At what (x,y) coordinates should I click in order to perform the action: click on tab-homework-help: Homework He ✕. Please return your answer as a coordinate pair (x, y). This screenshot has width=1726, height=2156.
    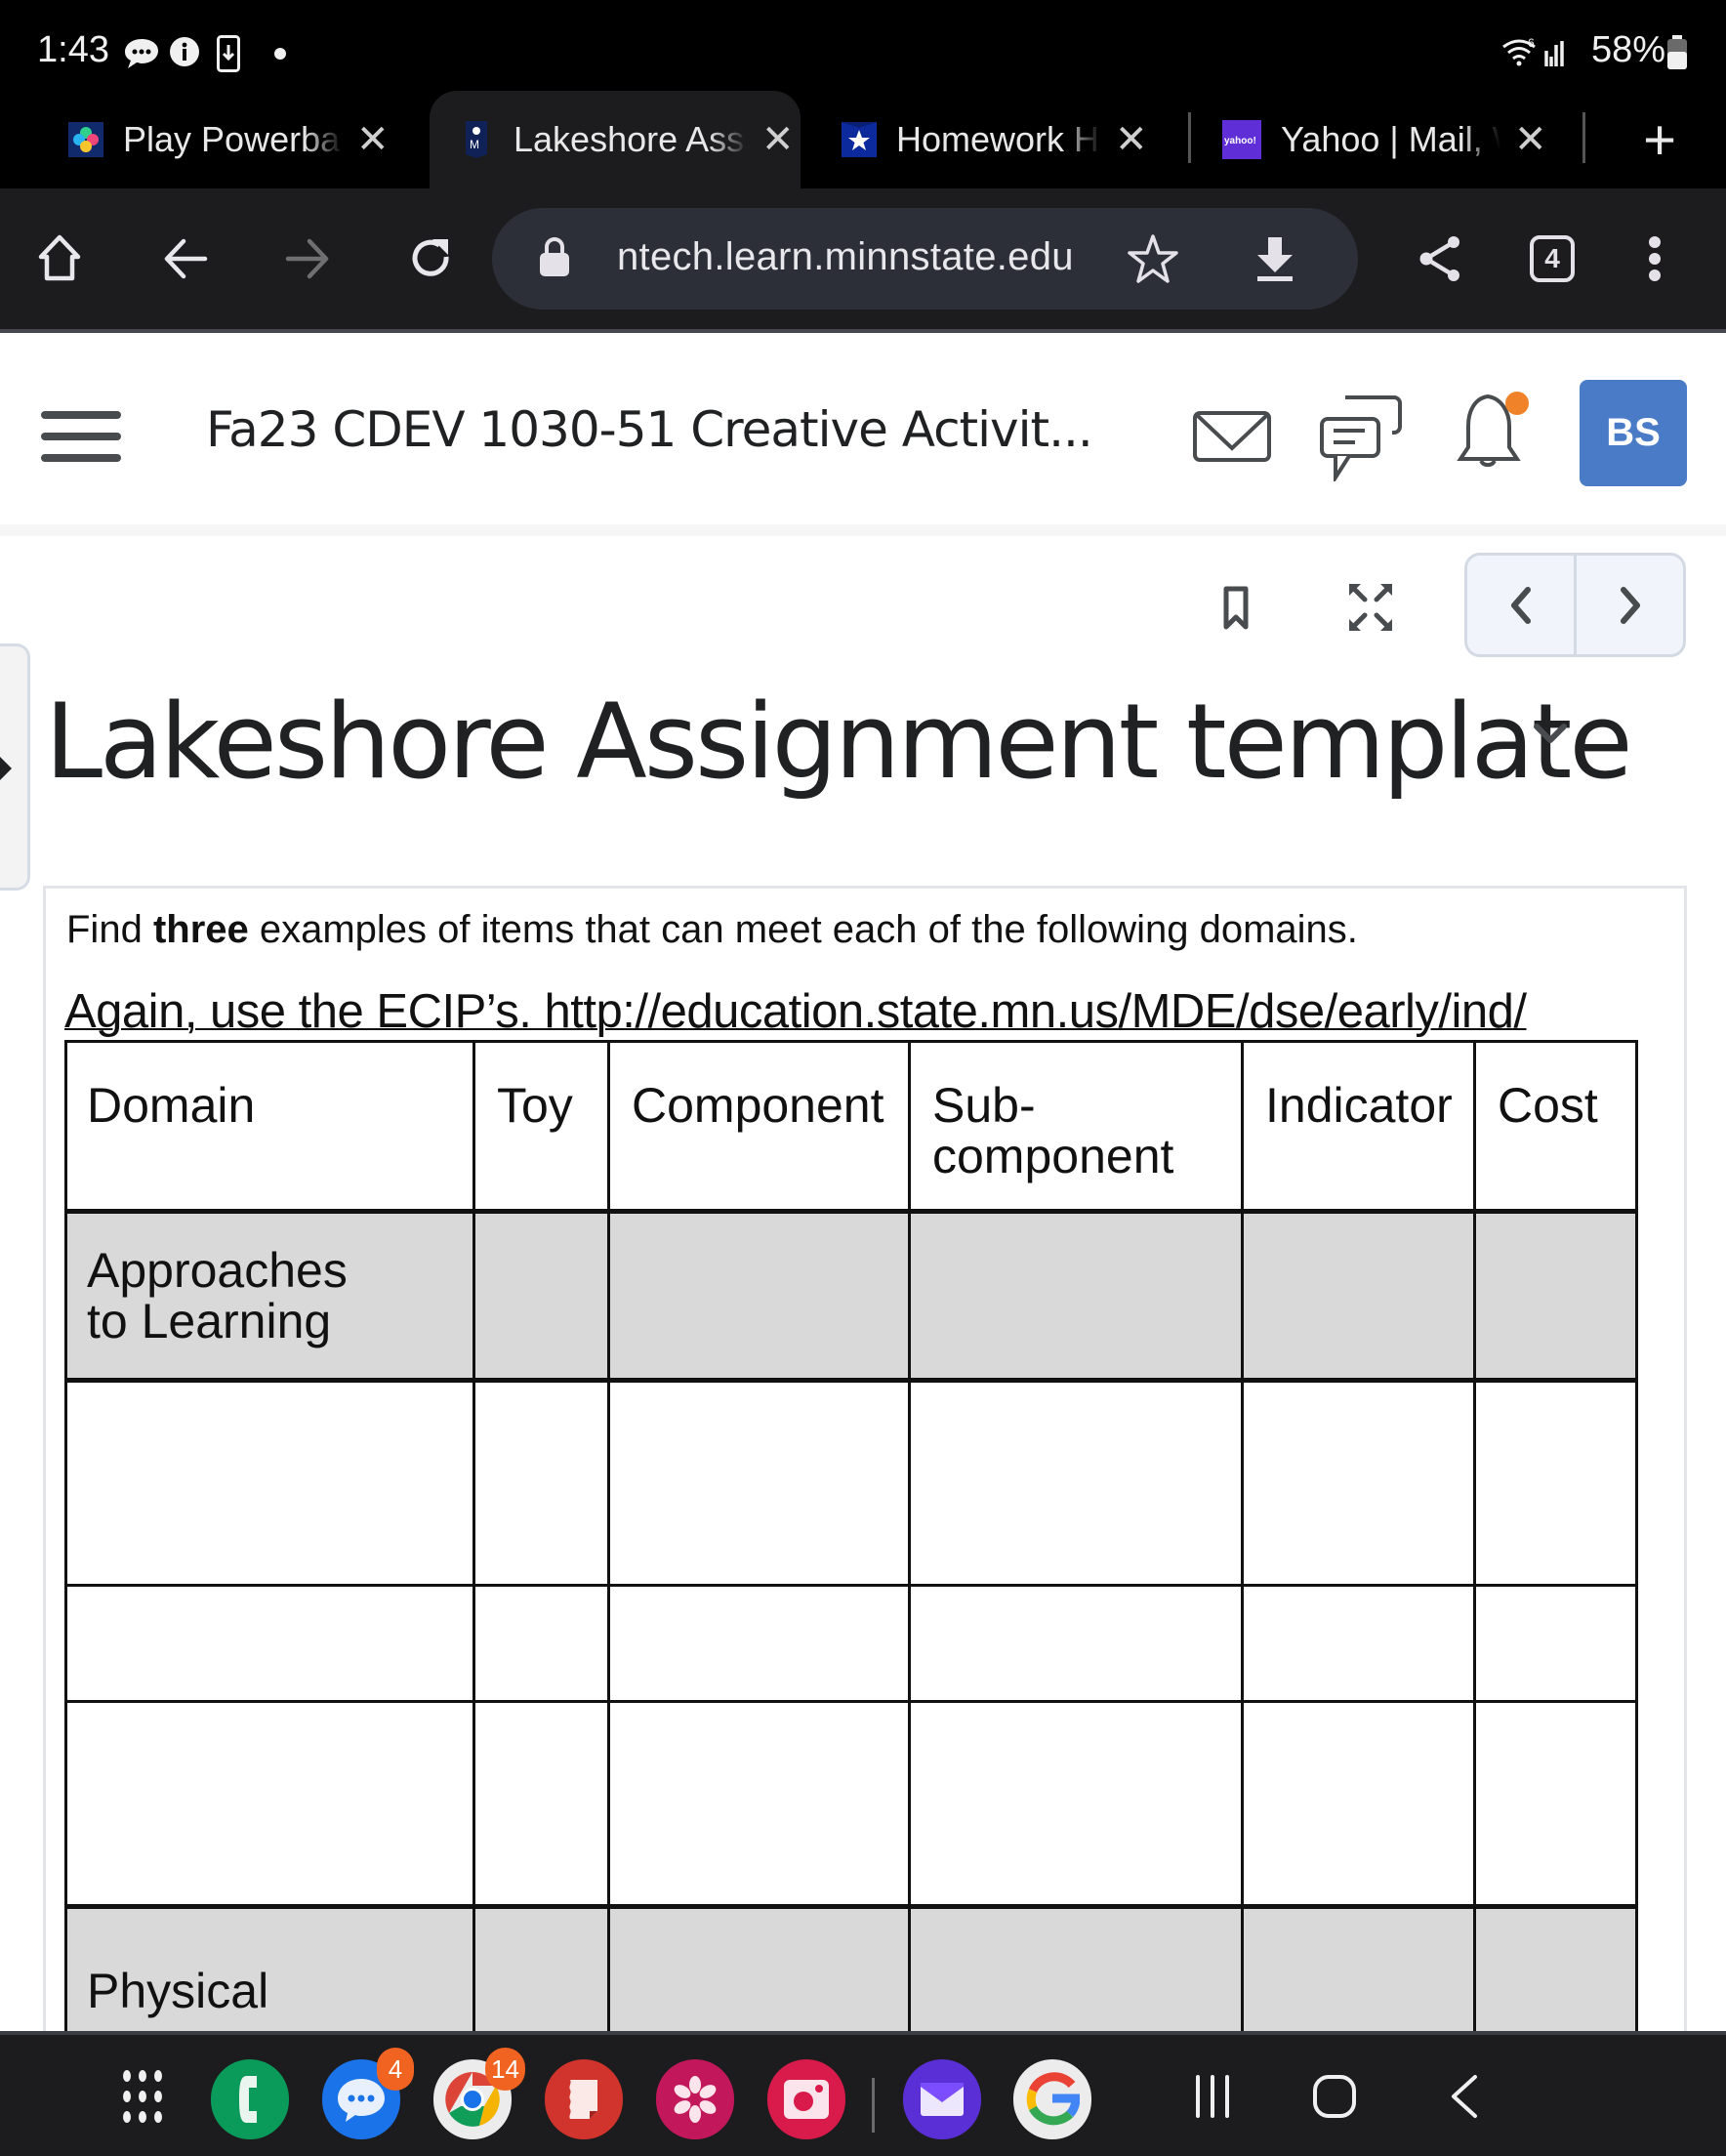
    Looking at the image, I should click on (1003, 140).